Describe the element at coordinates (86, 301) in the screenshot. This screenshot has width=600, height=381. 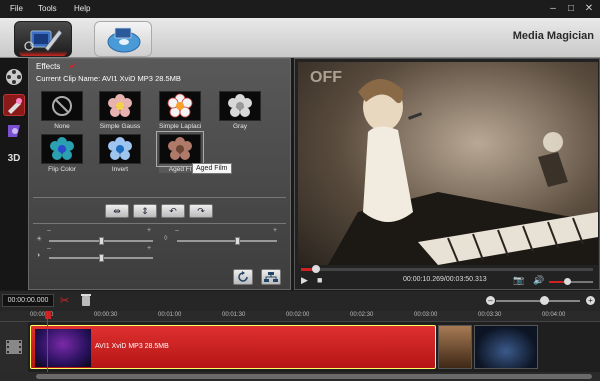
I see `trash-icon` at that location.